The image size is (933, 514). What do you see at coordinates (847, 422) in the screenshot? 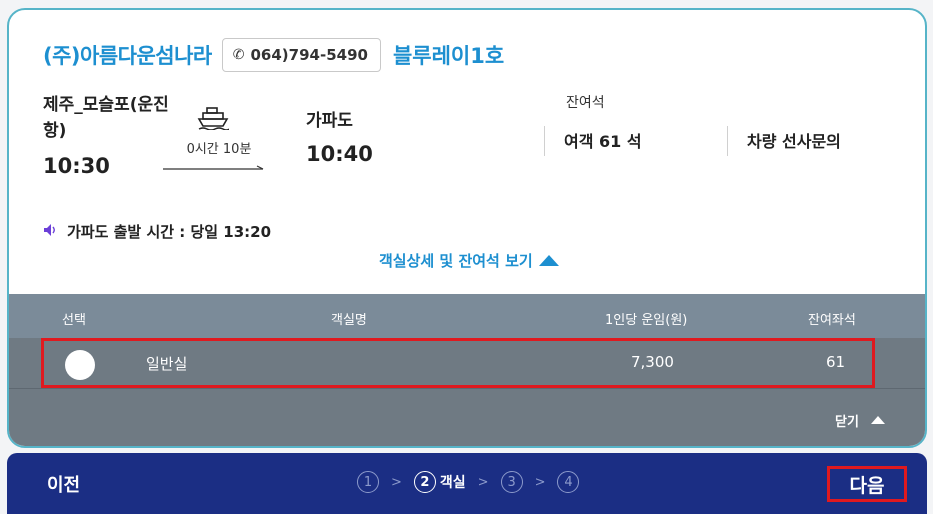
I see `close-label: 닫기` at bounding box center [847, 422].